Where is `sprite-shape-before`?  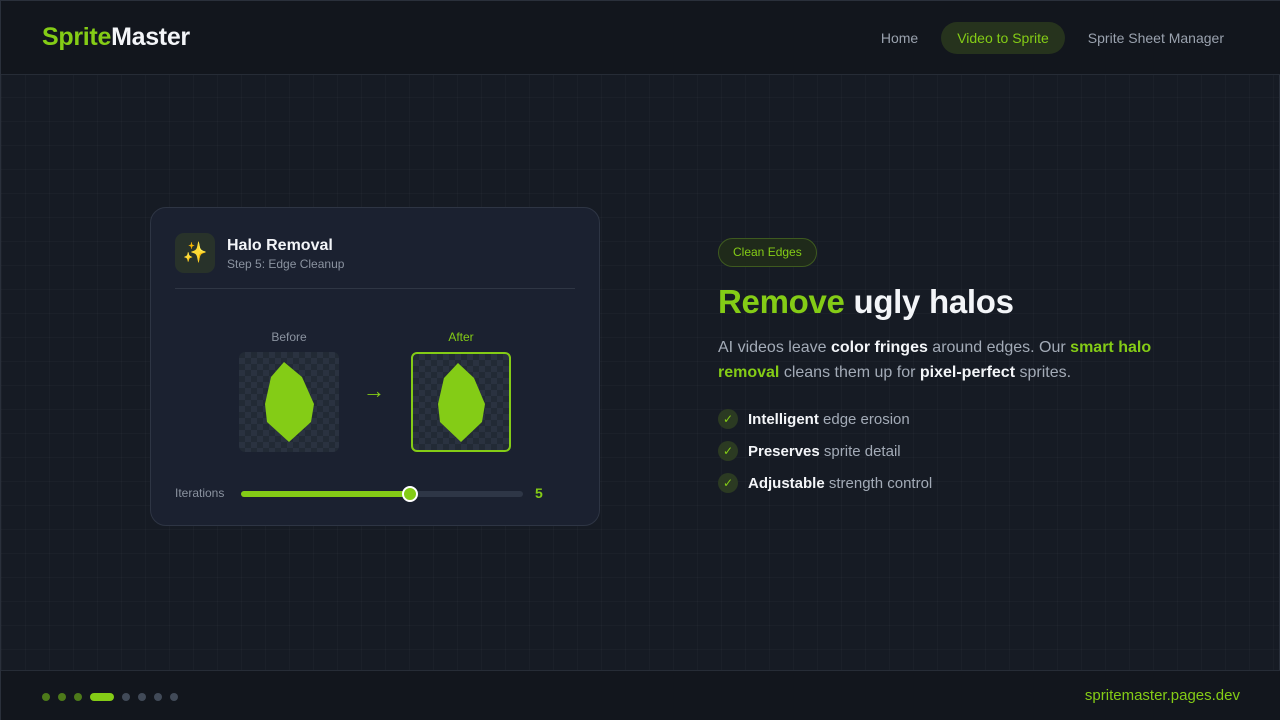 sprite-shape-before is located at coordinates (289, 402).